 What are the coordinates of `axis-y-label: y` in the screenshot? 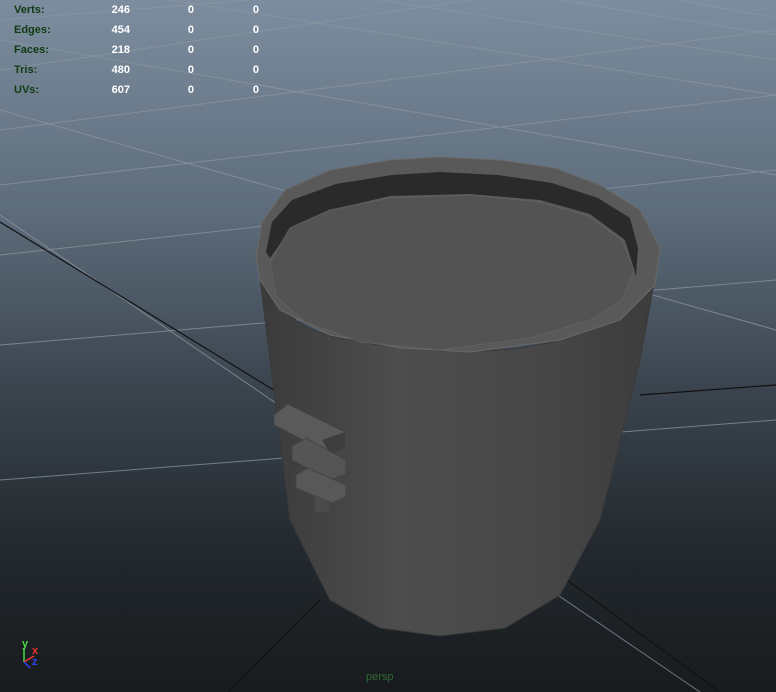 It's located at (25, 644).